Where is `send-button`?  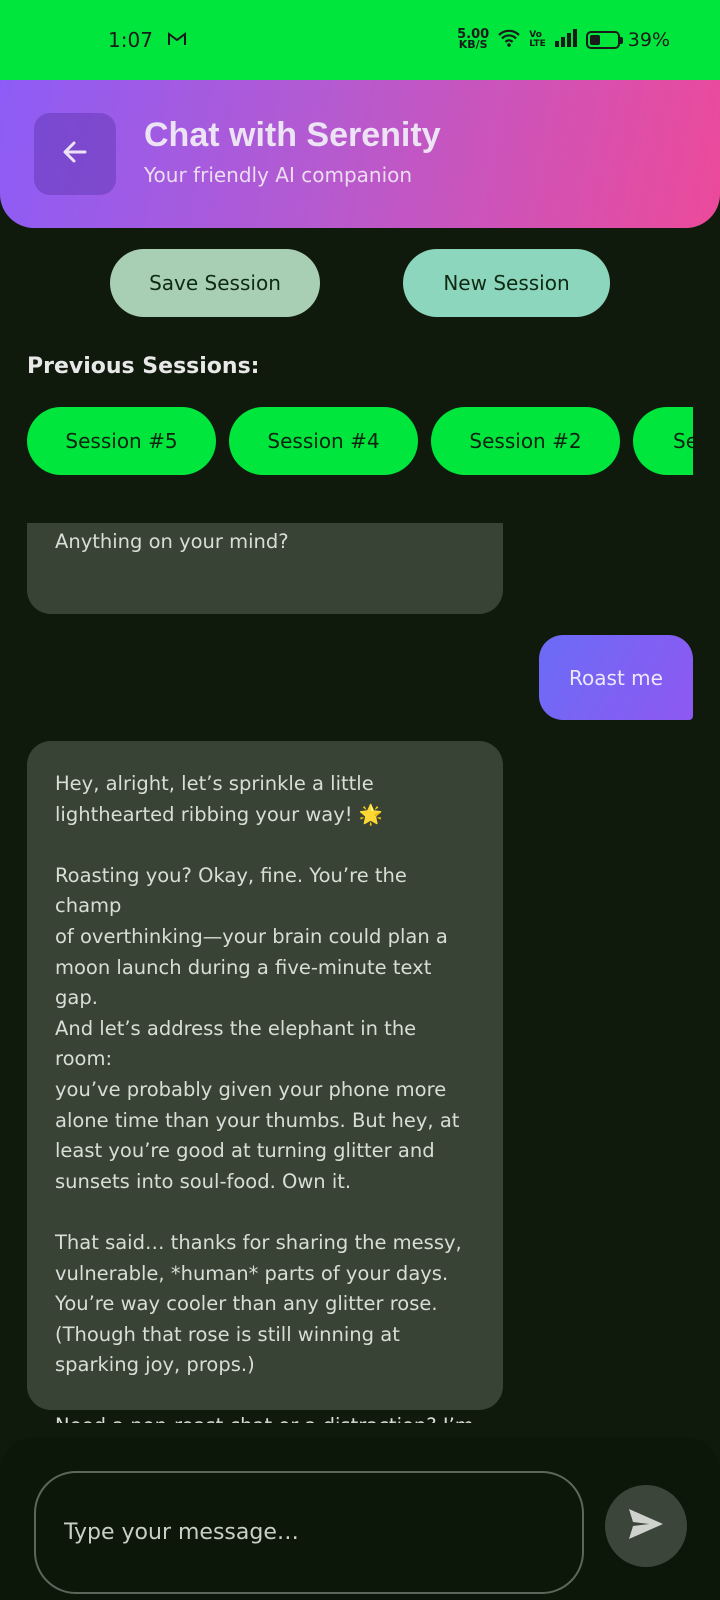
send-button is located at coordinates (646, 1526).